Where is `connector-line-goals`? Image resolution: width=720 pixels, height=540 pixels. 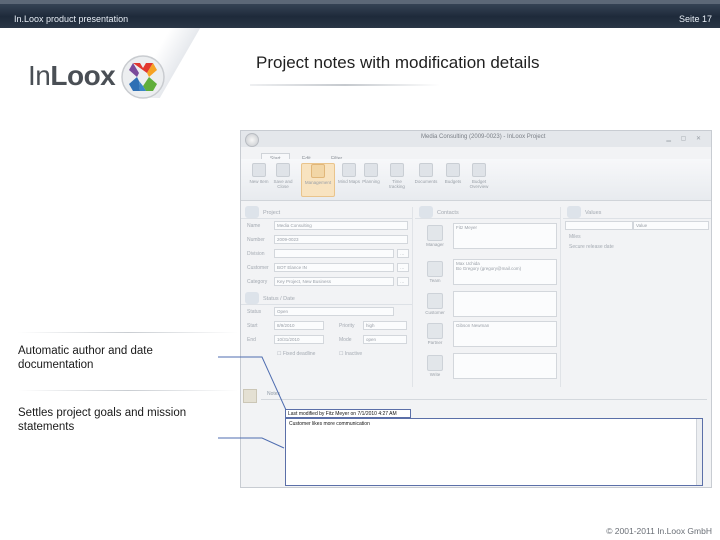
connector-line-goals is located at coordinates (251, 443).